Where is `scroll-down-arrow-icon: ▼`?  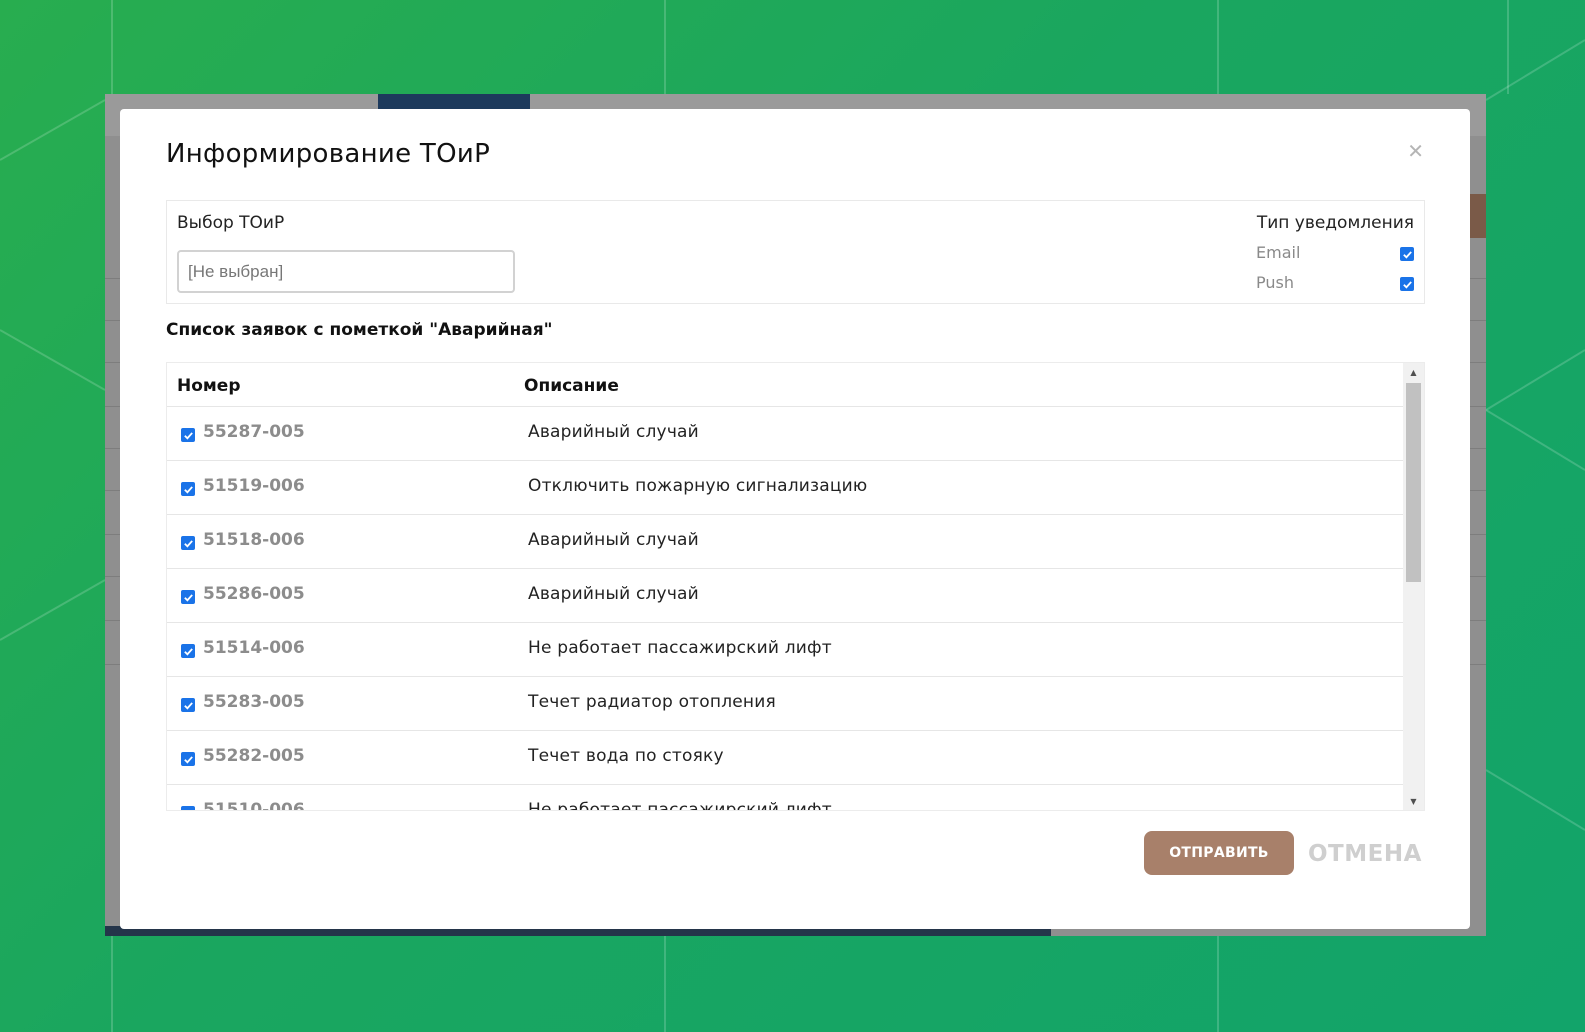 scroll-down-arrow-icon: ▼ is located at coordinates (1413, 801).